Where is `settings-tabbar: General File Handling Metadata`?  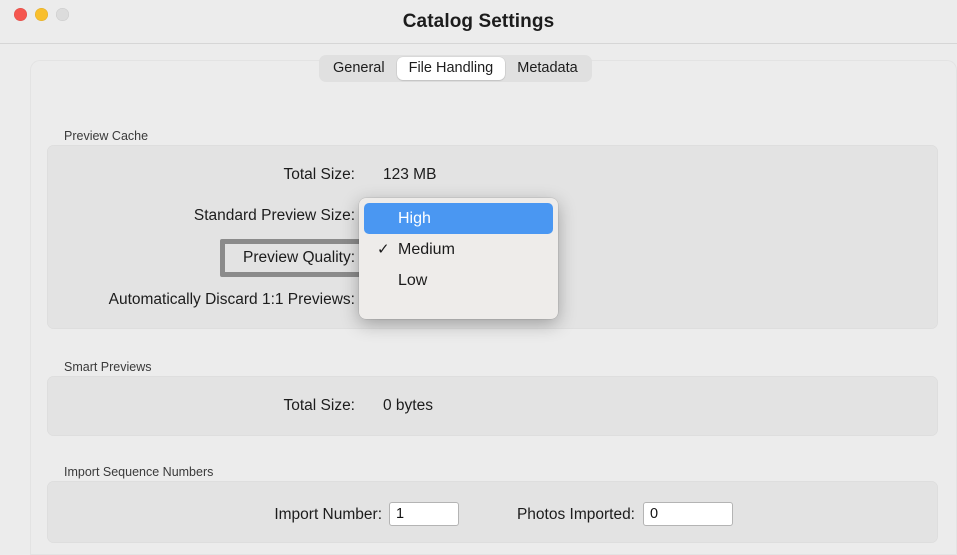 settings-tabbar: General File Handling Metadata is located at coordinates (455, 68).